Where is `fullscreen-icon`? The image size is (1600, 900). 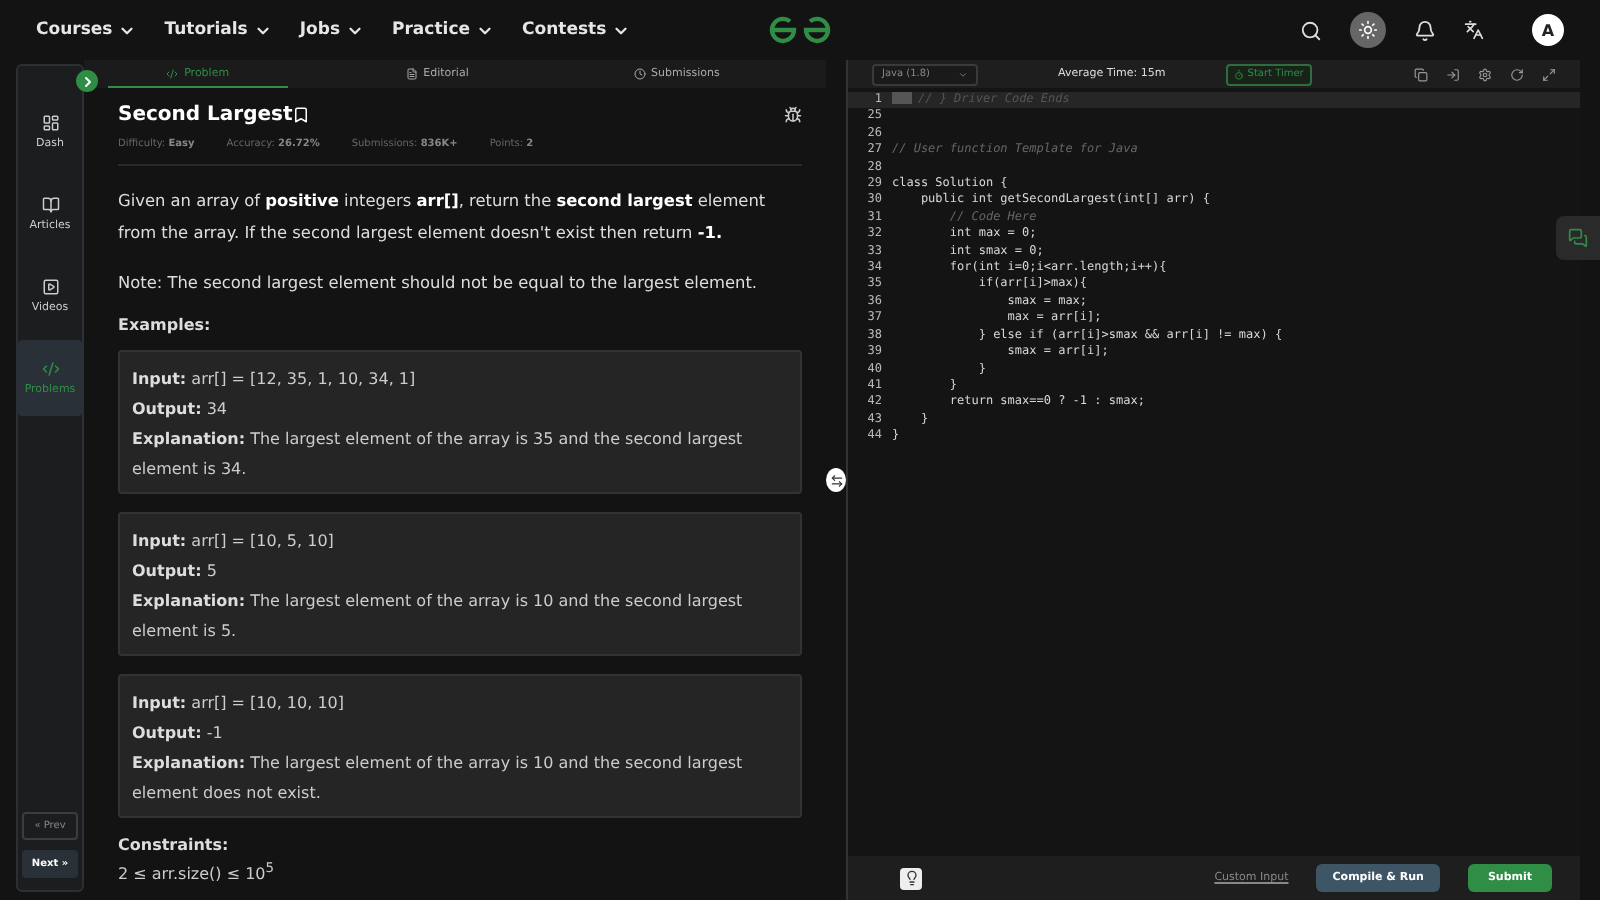 fullscreen-icon is located at coordinates (1549, 74).